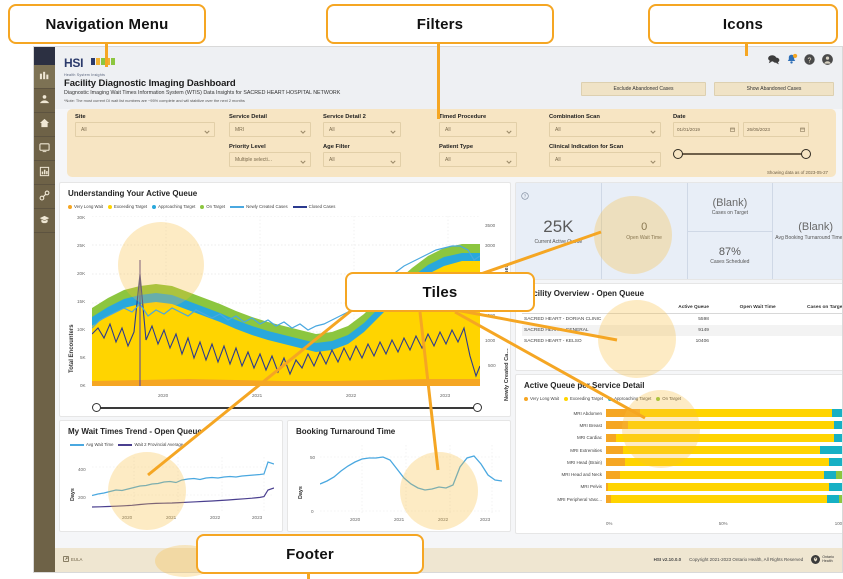  What do you see at coordinates (440, 292) in the screenshot?
I see `callout-tiles: Tiles` at bounding box center [440, 292].